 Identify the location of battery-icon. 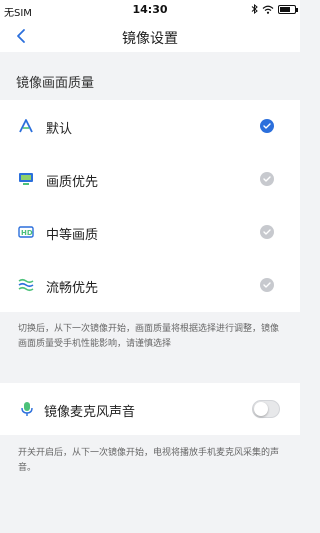
(288, 9).